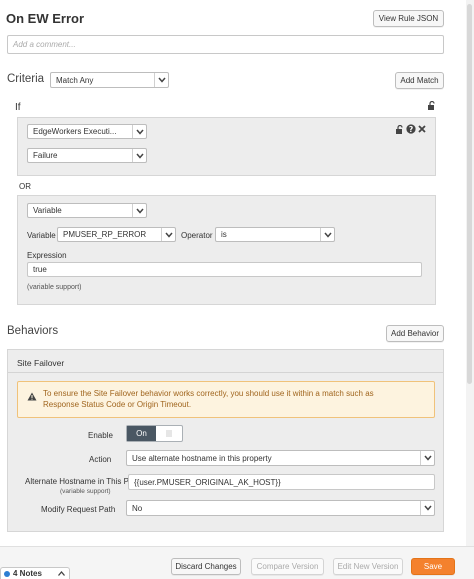 The height and width of the screenshot is (579, 474). Describe the element at coordinates (281, 482) in the screenshot. I see `alt-host-input: {{user.PMUSER_ORIGINAL_AK_HOST}}` at that location.